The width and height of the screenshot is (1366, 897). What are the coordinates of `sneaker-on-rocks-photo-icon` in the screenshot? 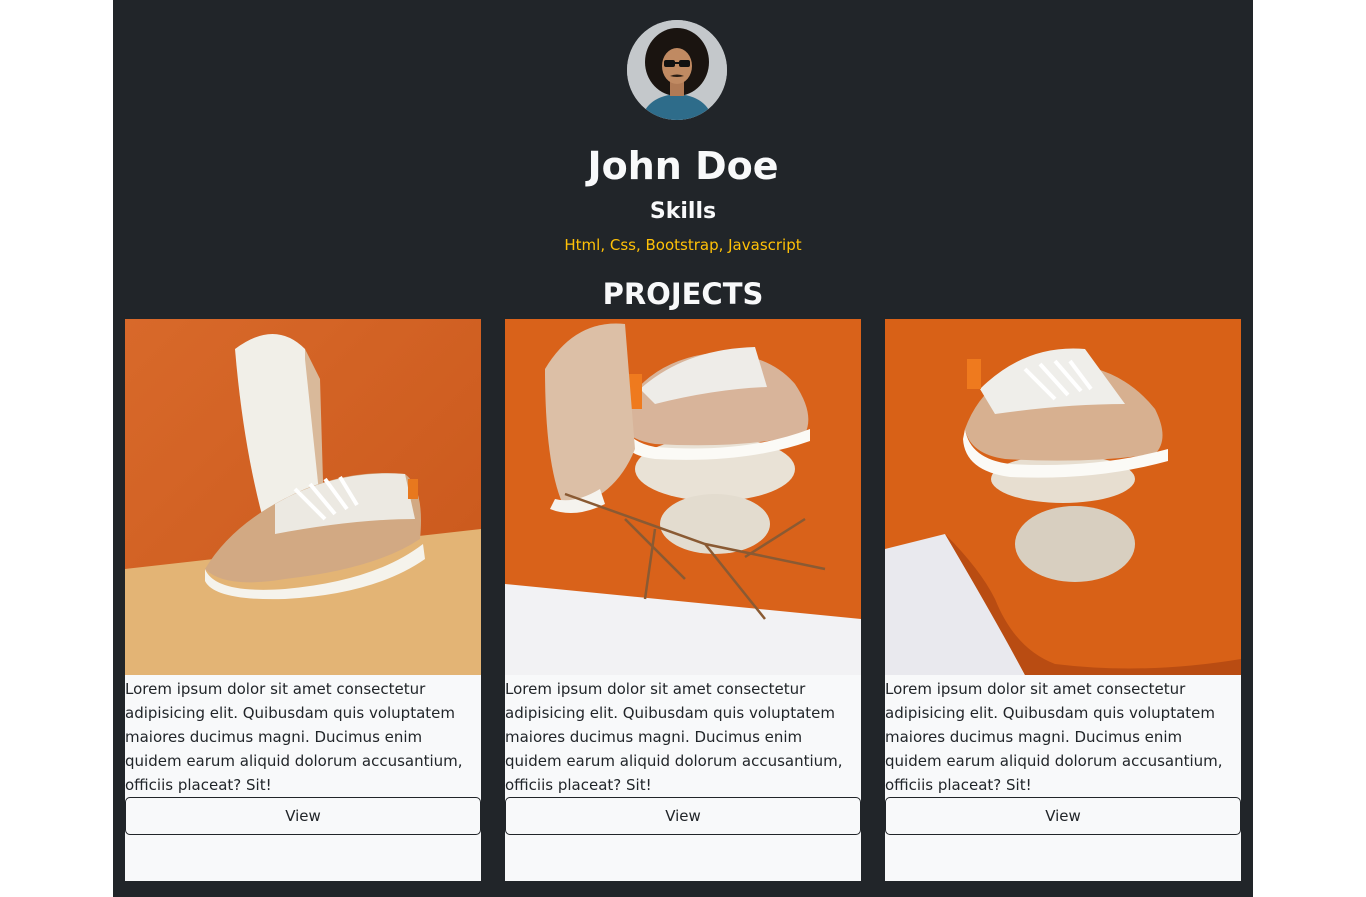 It's located at (1063, 497).